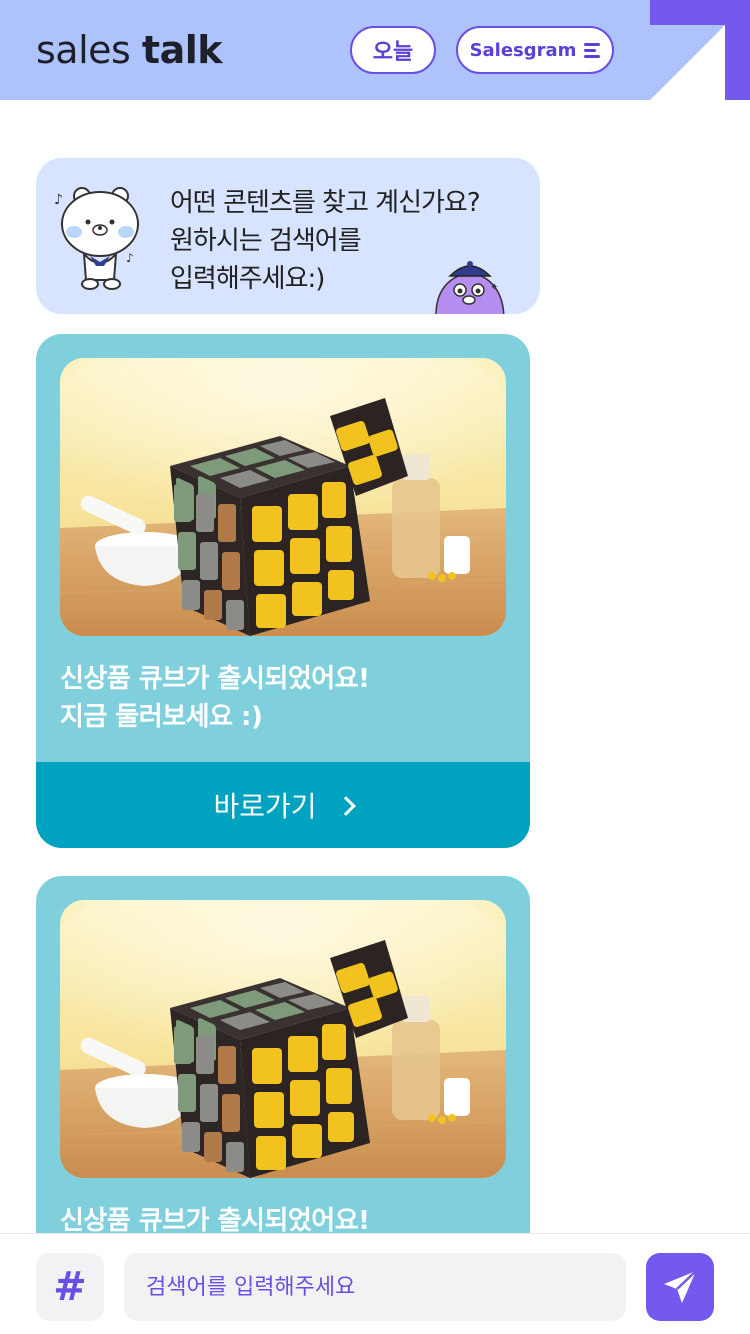 The image size is (750, 1334). What do you see at coordinates (325, 203) in the screenshot?
I see `bot-message-line: 어떤 콘텐츠를 찾고 계신가요?` at bounding box center [325, 203].